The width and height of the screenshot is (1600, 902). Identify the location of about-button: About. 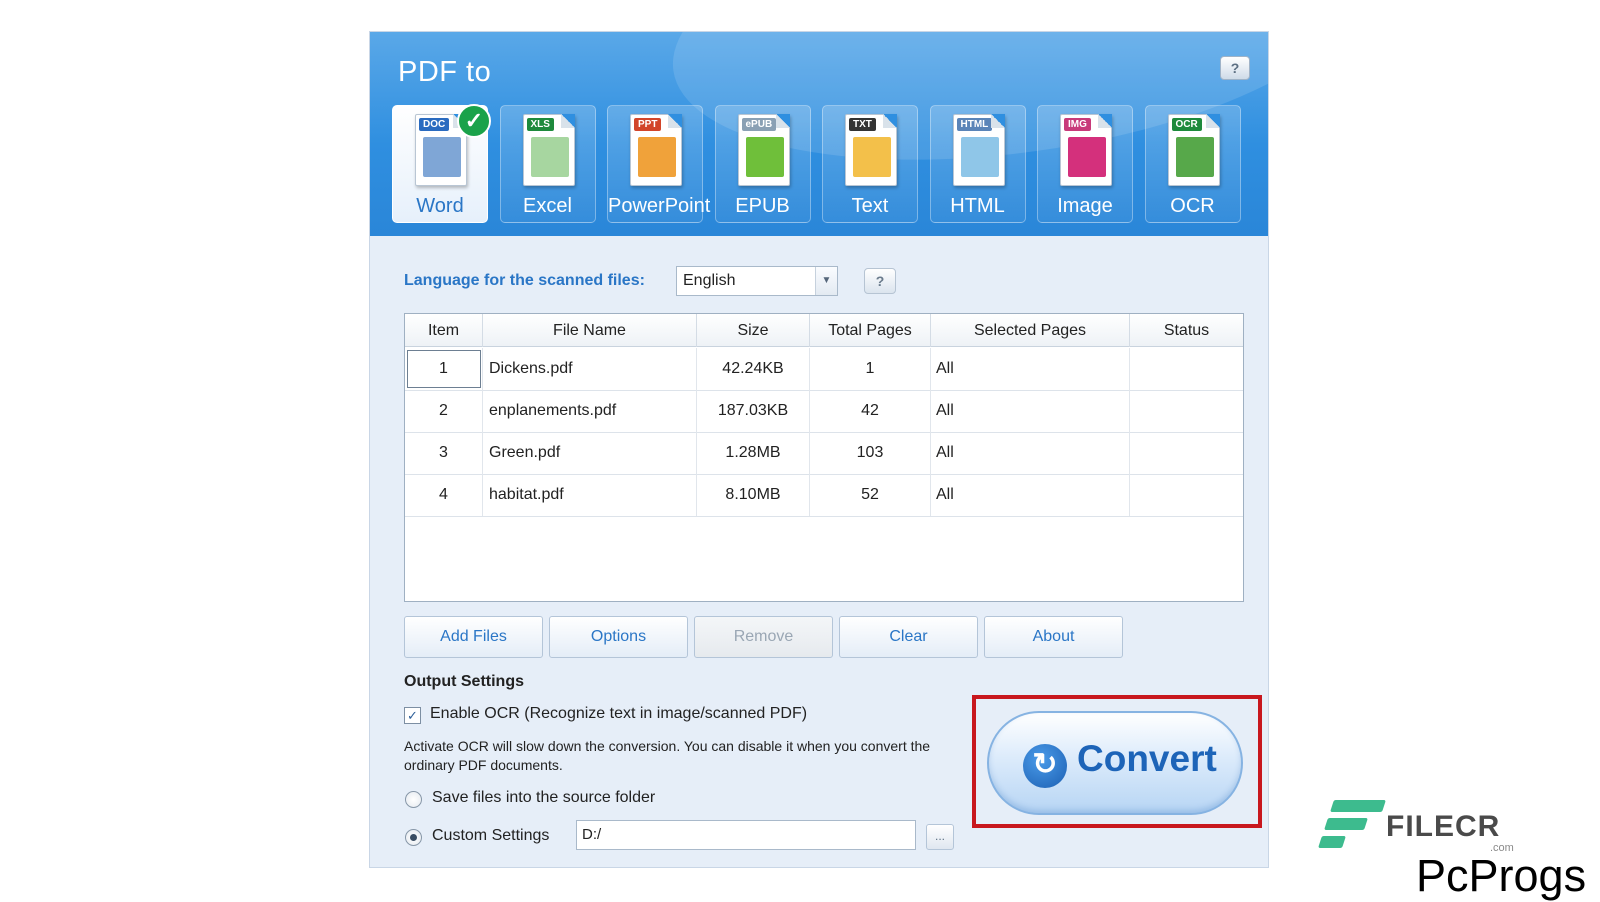
(1053, 637).